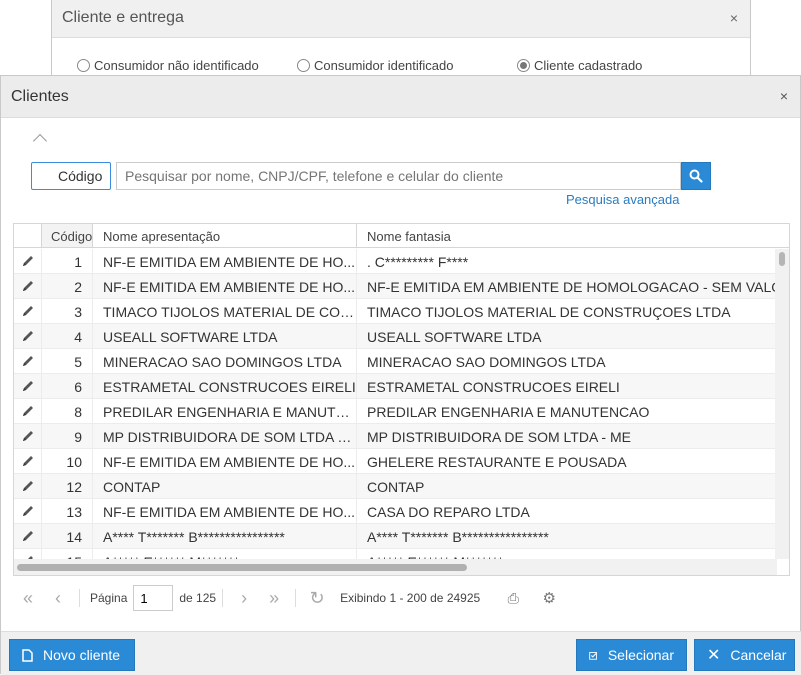  I want to click on cell-fantasy-name: CONTAP, so click(396, 487).